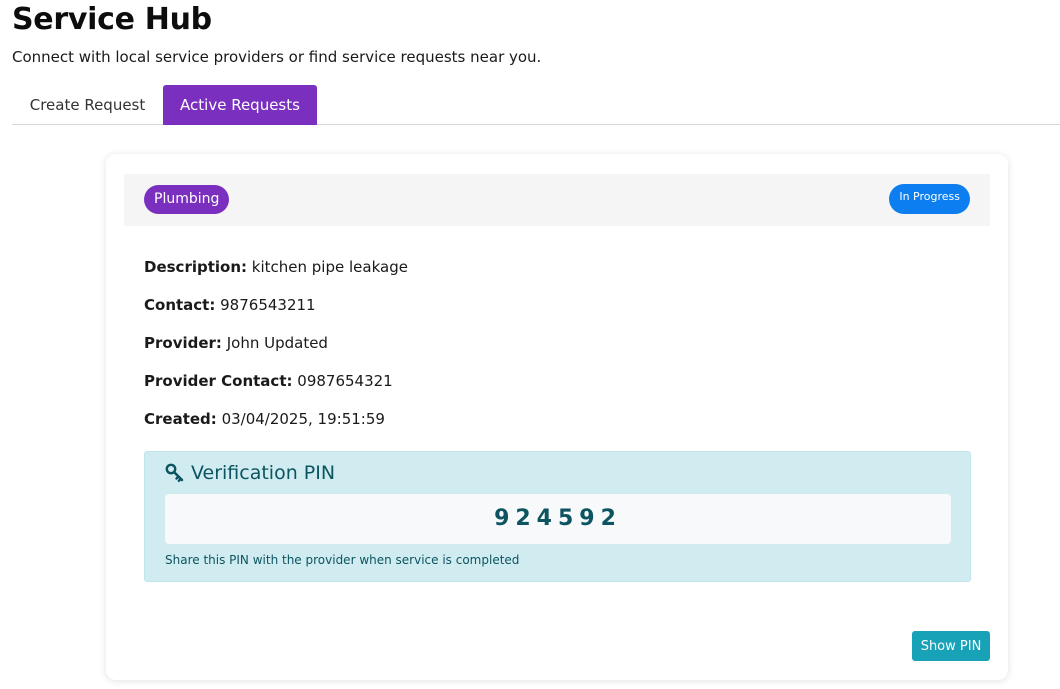 Image resolution: width=1060 pixels, height=689 pixels. Describe the element at coordinates (180, 419) in the screenshot. I see `detail-label: Created:` at that location.